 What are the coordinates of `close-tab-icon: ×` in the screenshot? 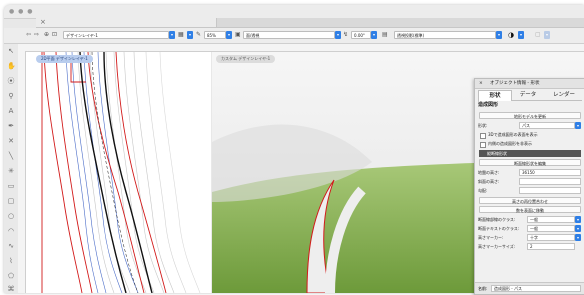 It's located at (43, 22).